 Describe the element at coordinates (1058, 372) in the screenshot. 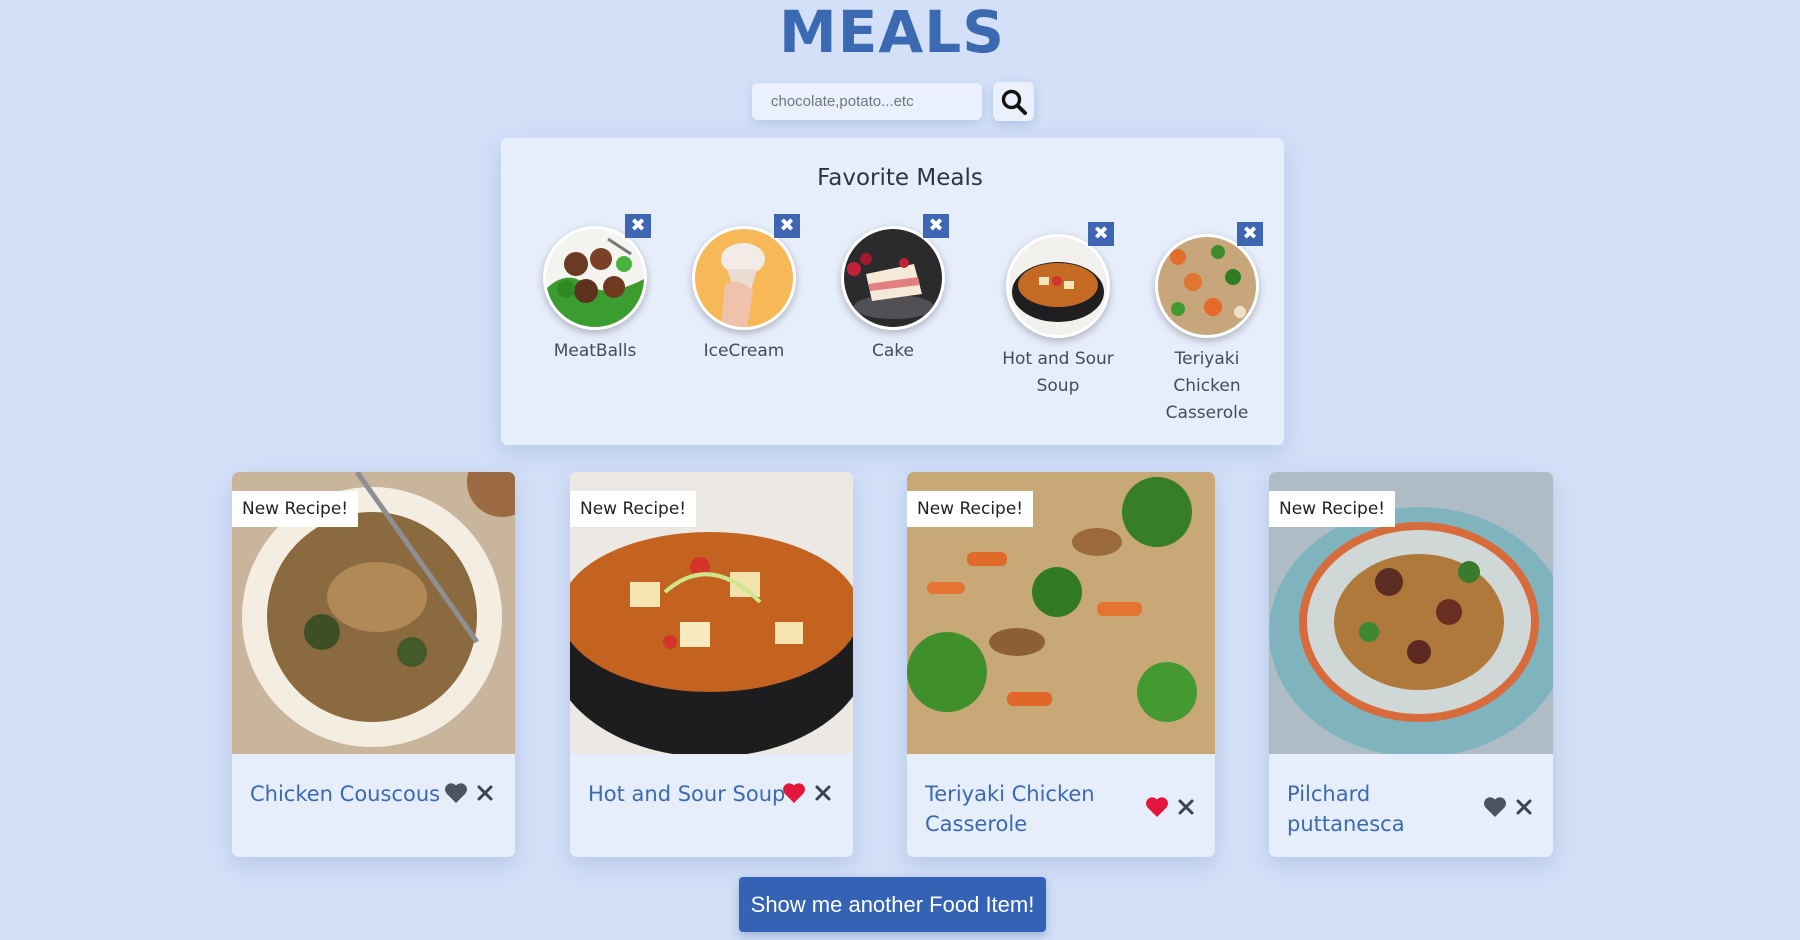

I see `favorite-name: Hot and Sour Soup` at that location.